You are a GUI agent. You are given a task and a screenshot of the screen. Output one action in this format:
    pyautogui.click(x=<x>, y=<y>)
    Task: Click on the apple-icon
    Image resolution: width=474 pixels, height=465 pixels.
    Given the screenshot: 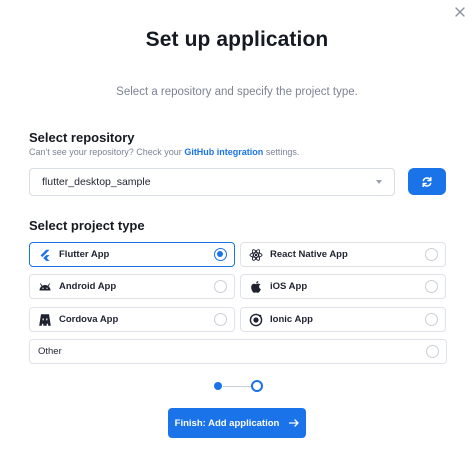 What is the action you would take?
    pyautogui.click(x=256, y=287)
    